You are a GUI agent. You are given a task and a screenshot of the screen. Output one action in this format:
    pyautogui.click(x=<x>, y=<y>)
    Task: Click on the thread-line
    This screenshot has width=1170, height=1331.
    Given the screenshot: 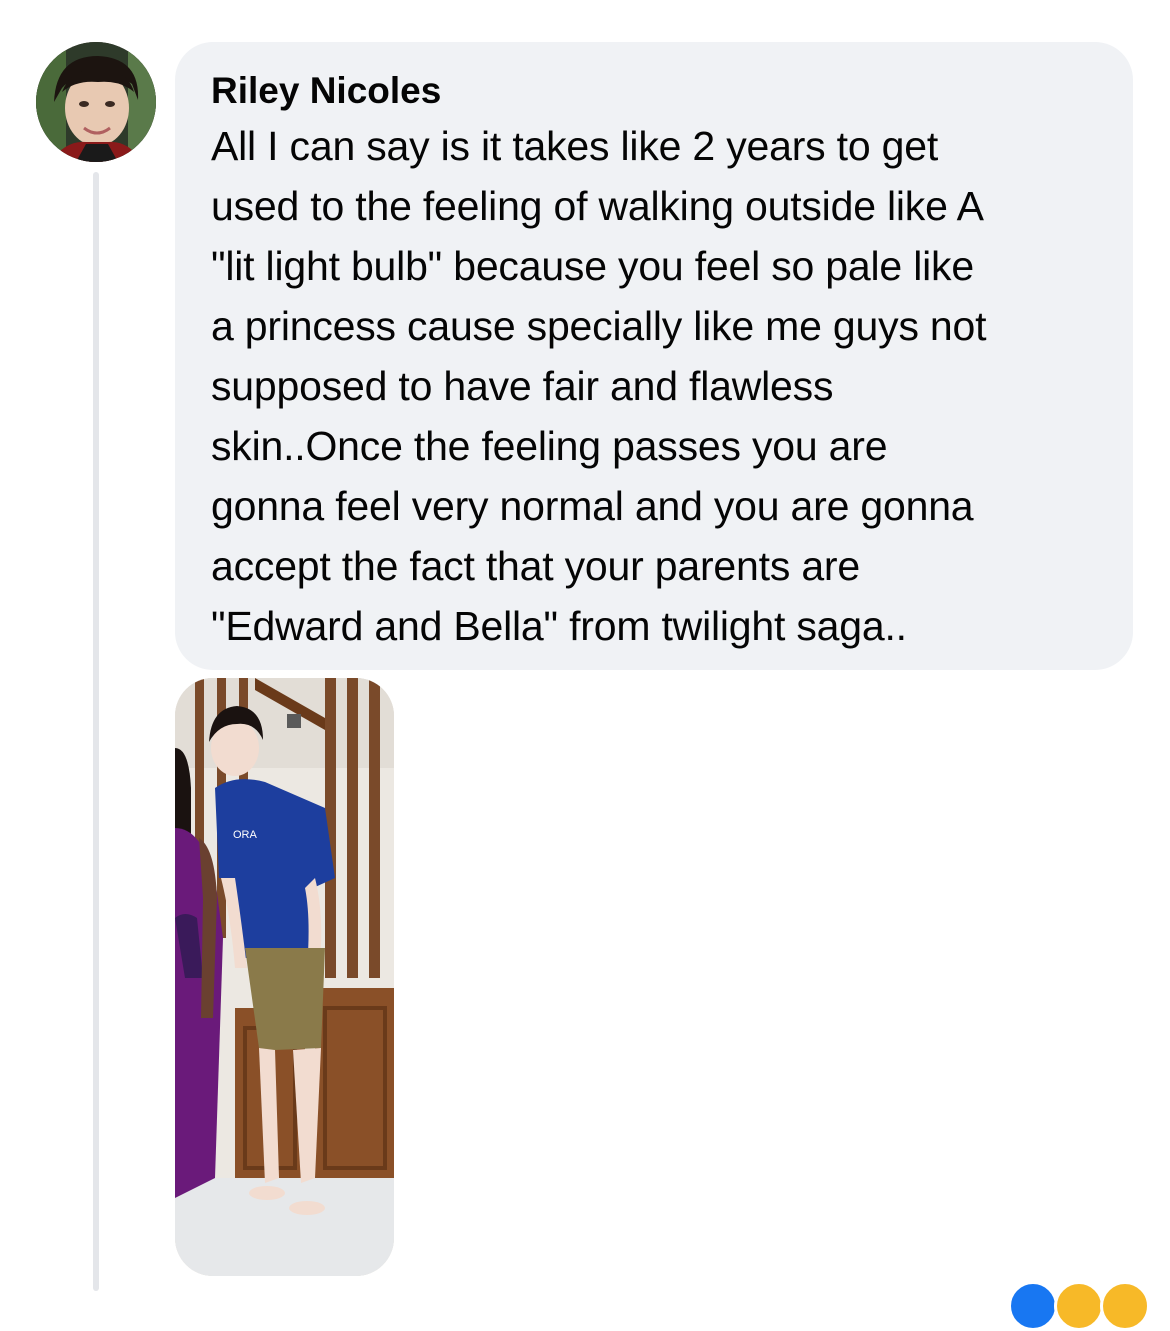 What is the action you would take?
    pyautogui.click(x=96, y=731)
    